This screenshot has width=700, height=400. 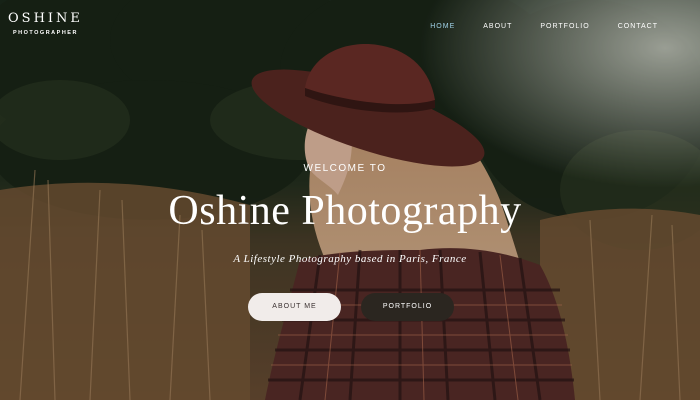 I want to click on about-me-button: ABOUT ME, so click(x=294, y=307).